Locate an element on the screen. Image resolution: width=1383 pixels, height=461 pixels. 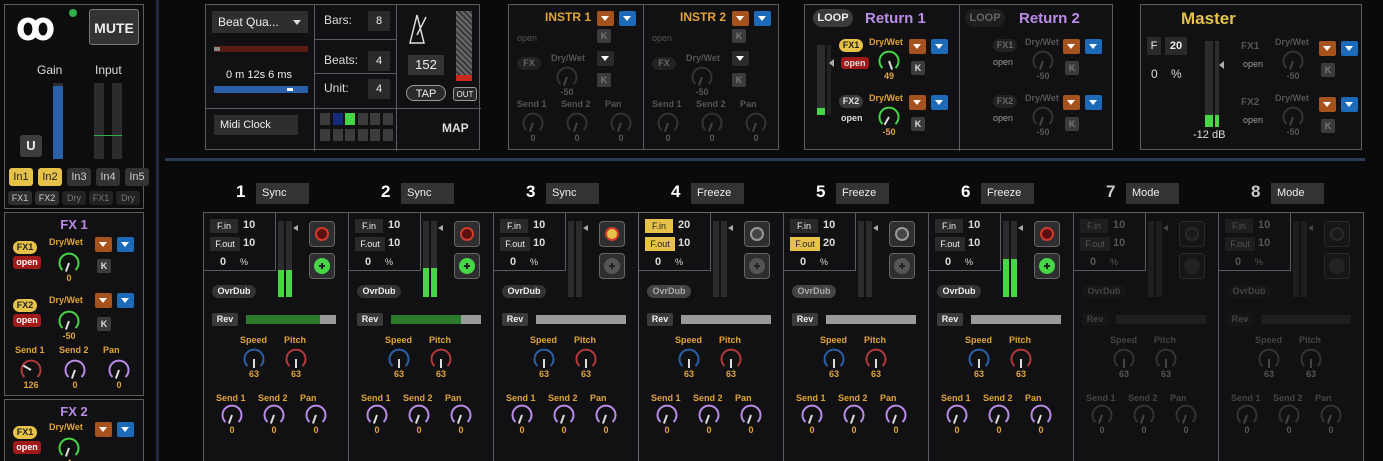
master-drywet-knob is located at coordinates (1293, 61).